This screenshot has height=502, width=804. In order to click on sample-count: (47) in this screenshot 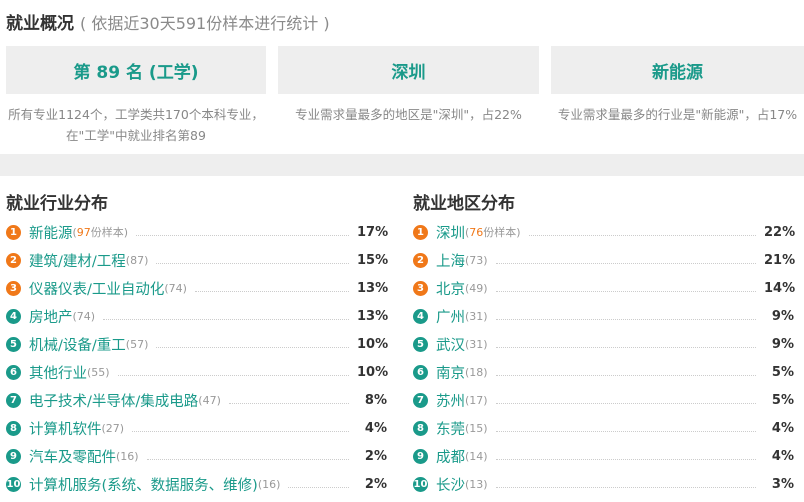, I will do `click(209, 400)`.